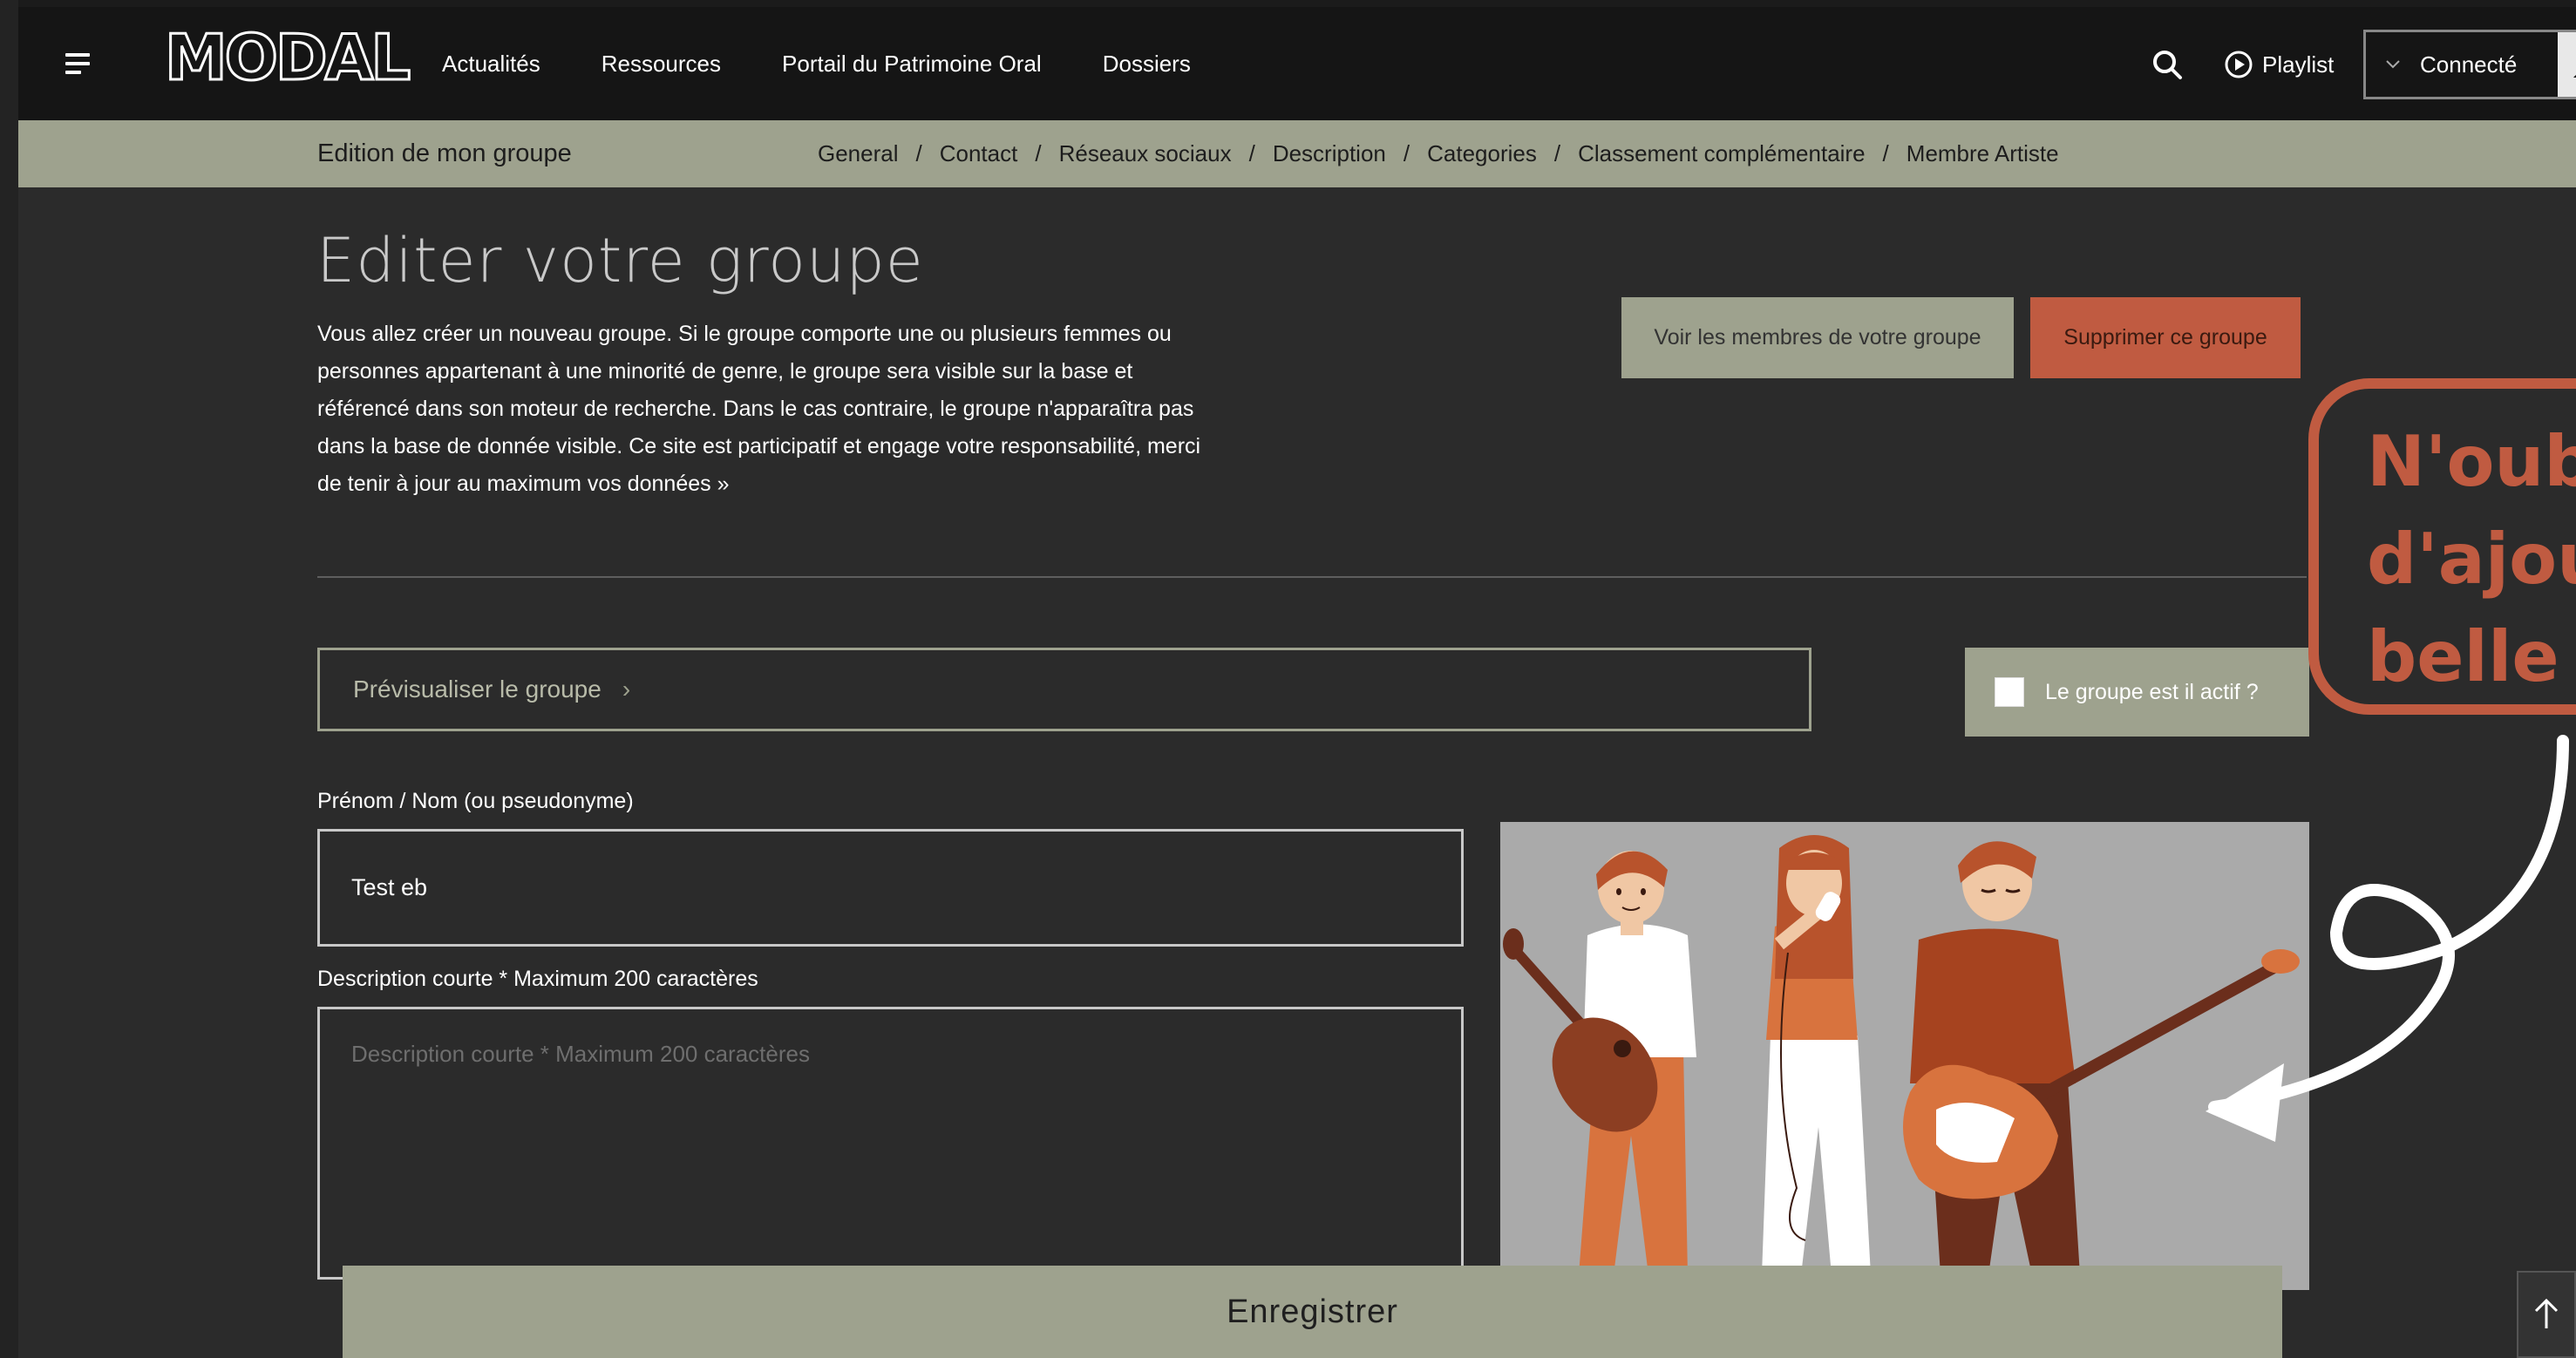 This screenshot has width=2576, height=1358. I want to click on intro-line: de tenir à jour au maximum vos données », so click(524, 484).